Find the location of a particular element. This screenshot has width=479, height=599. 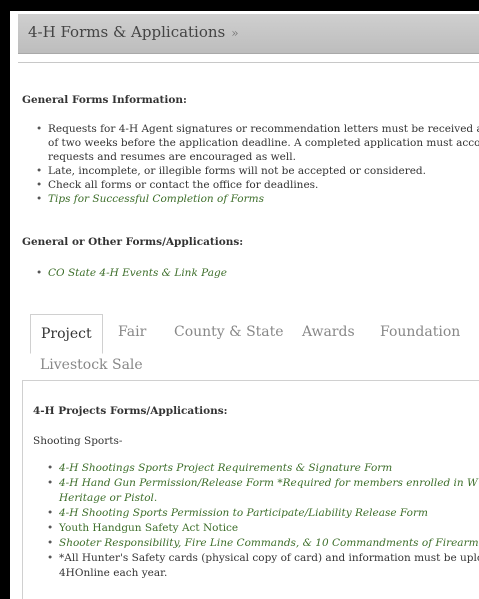

list-item: CO State 4-H Events & Link Page is located at coordinates (256, 273).